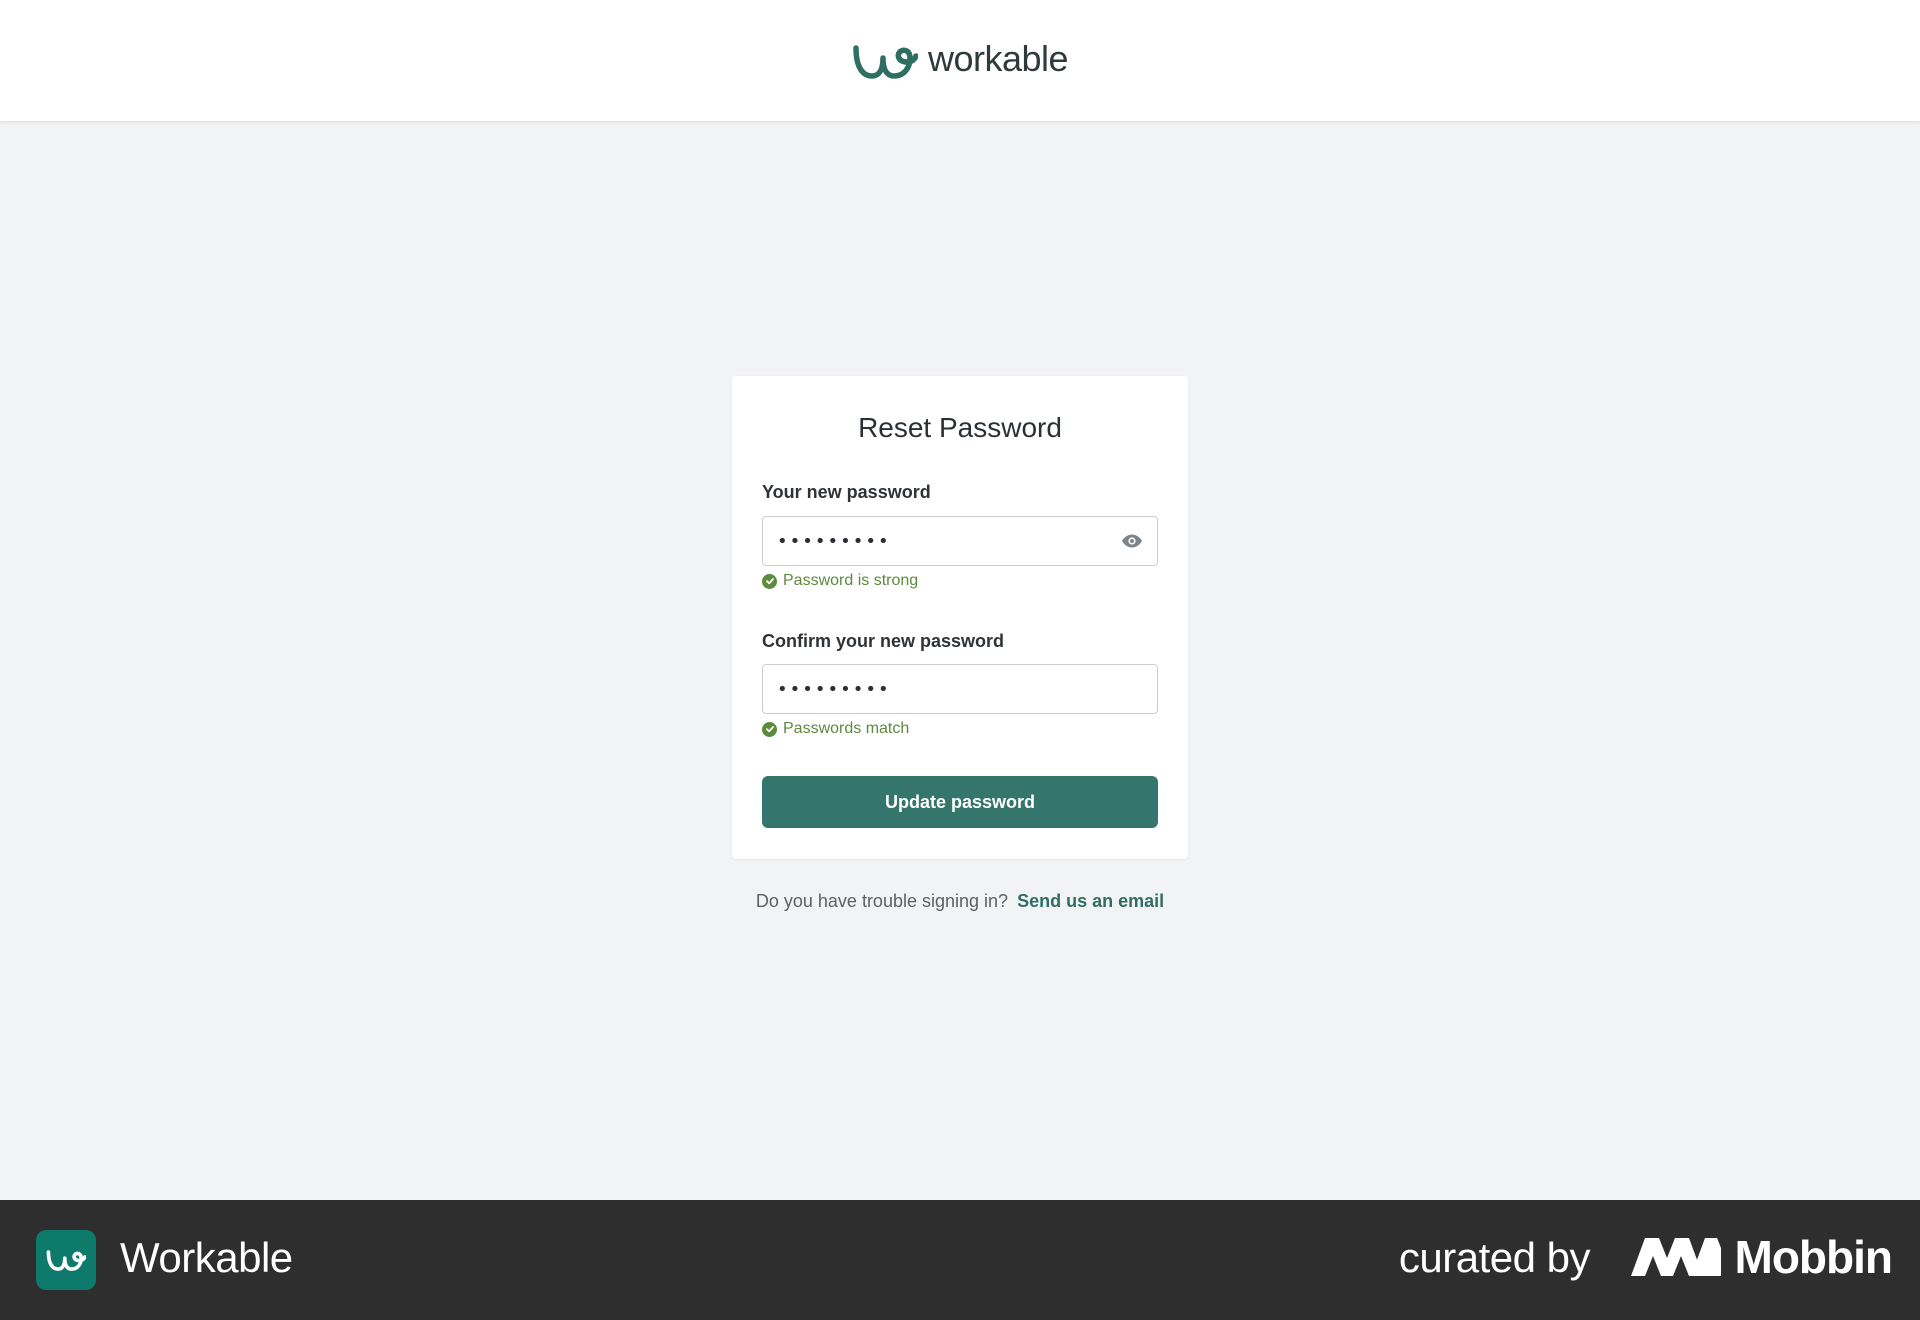  Describe the element at coordinates (883, 641) in the screenshot. I see `confirm-password-label: Confirm your new password` at that location.